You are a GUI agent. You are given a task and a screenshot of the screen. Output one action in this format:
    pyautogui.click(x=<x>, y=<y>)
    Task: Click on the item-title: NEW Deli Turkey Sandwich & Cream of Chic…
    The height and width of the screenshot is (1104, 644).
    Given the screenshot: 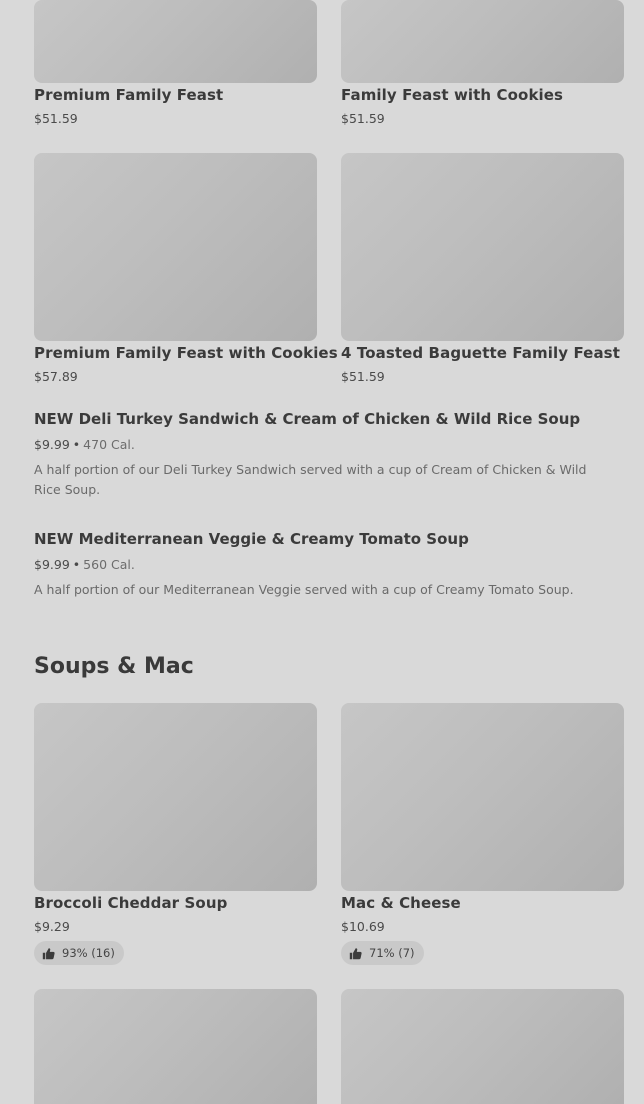 What is the action you would take?
    pyautogui.click(x=307, y=419)
    